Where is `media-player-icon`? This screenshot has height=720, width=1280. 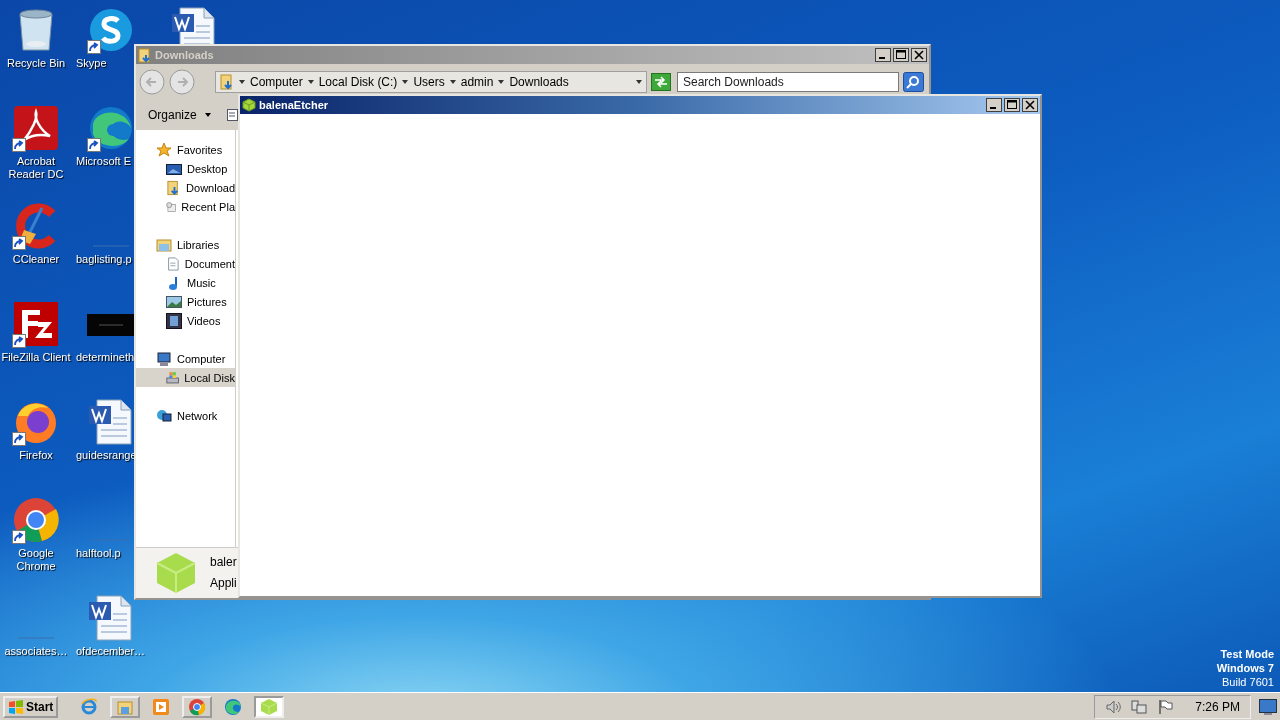
media-player-icon is located at coordinates (161, 706).